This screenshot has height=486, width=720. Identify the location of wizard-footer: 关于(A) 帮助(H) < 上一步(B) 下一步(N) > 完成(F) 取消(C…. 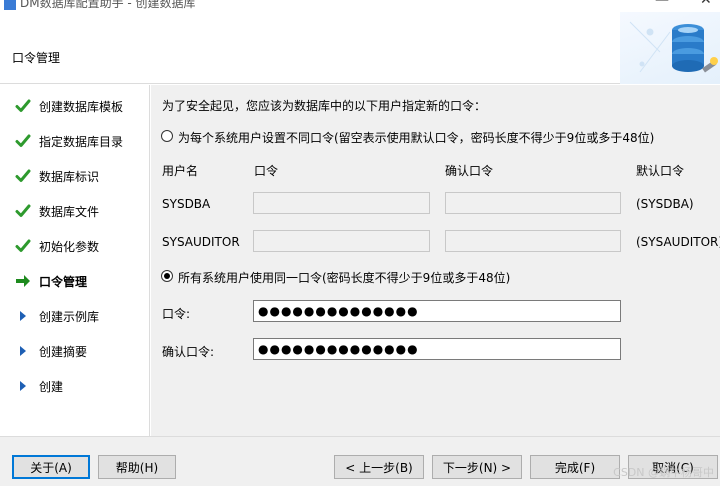
(360, 461).